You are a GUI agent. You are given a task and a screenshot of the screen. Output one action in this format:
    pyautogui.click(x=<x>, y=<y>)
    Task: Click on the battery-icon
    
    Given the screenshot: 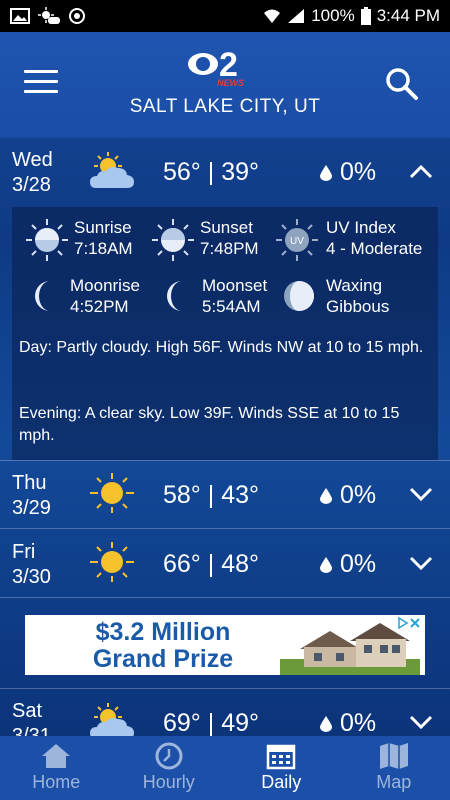 What is the action you would take?
    pyautogui.click(x=365, y=16)
    